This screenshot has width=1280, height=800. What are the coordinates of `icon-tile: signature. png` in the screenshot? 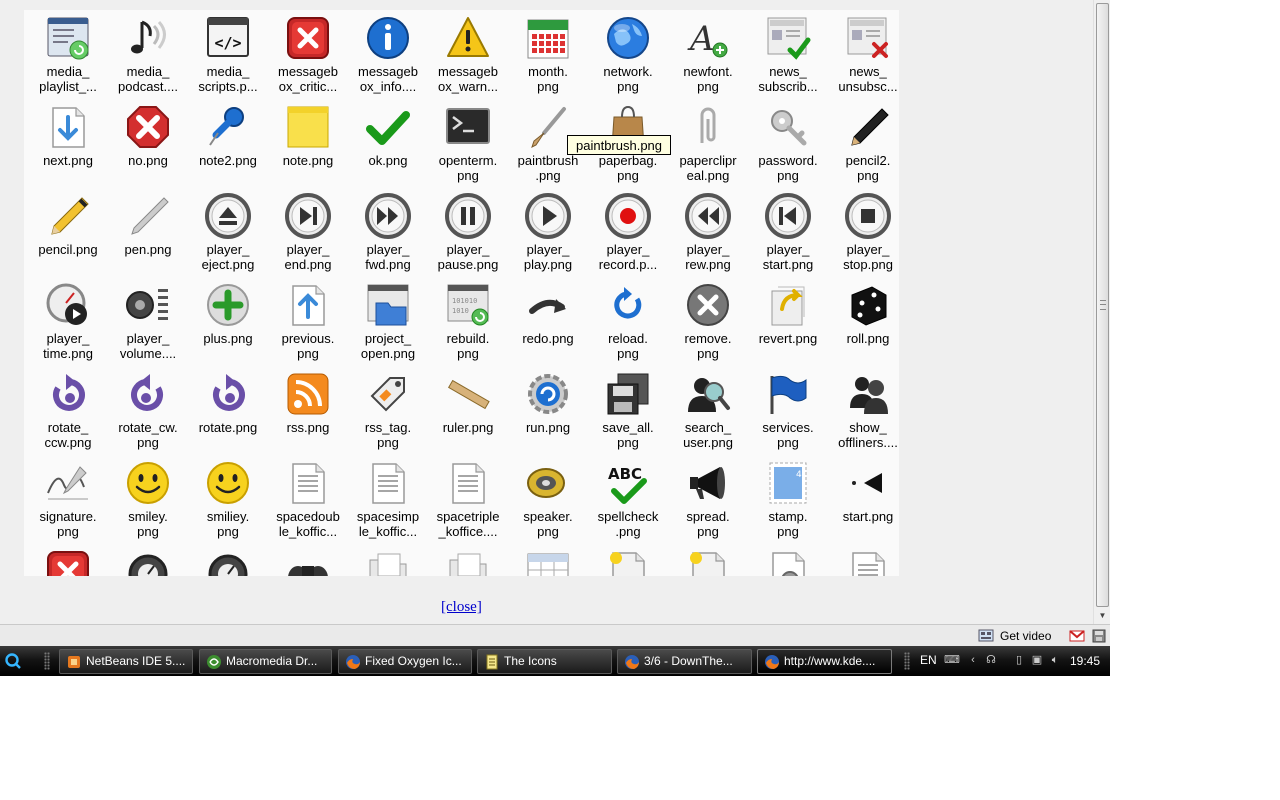 It's located at (68, 503).